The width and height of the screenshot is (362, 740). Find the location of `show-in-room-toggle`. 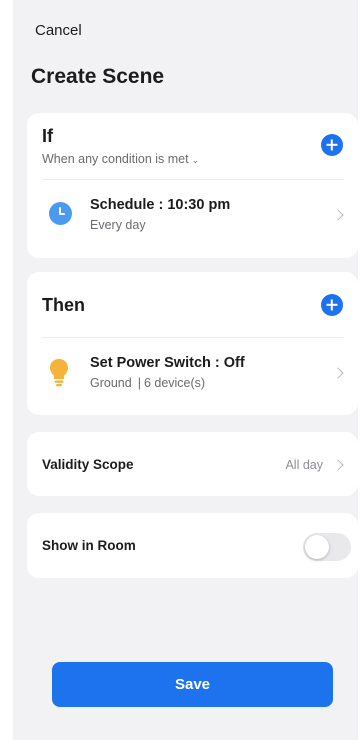

show-in-room-toggle is located at coordinates (327, 547).